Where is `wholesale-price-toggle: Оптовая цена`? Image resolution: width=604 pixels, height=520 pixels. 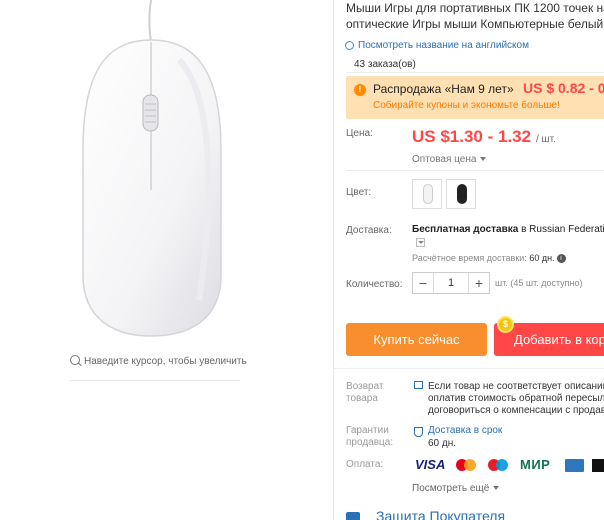
wholesale-price-toggle: Оптовая цена is located at coordinates (449, 159).